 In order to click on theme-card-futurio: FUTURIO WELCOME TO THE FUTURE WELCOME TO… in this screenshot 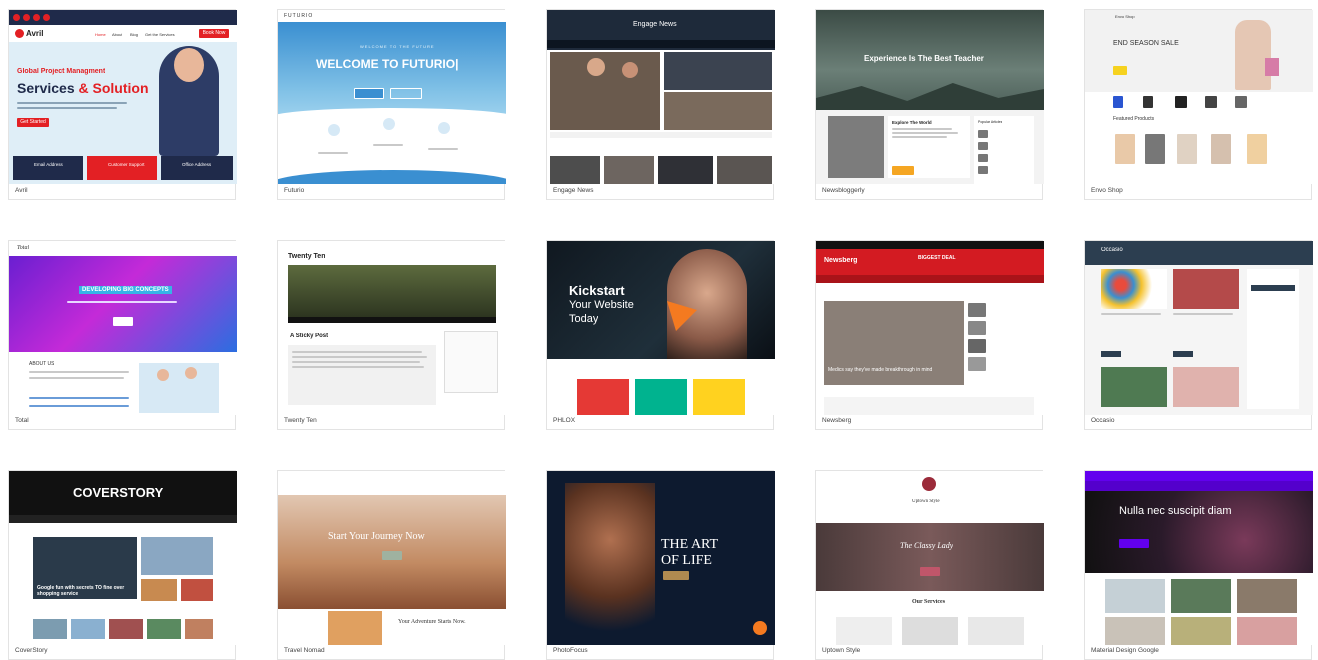, I will do `click(391, 104)`.